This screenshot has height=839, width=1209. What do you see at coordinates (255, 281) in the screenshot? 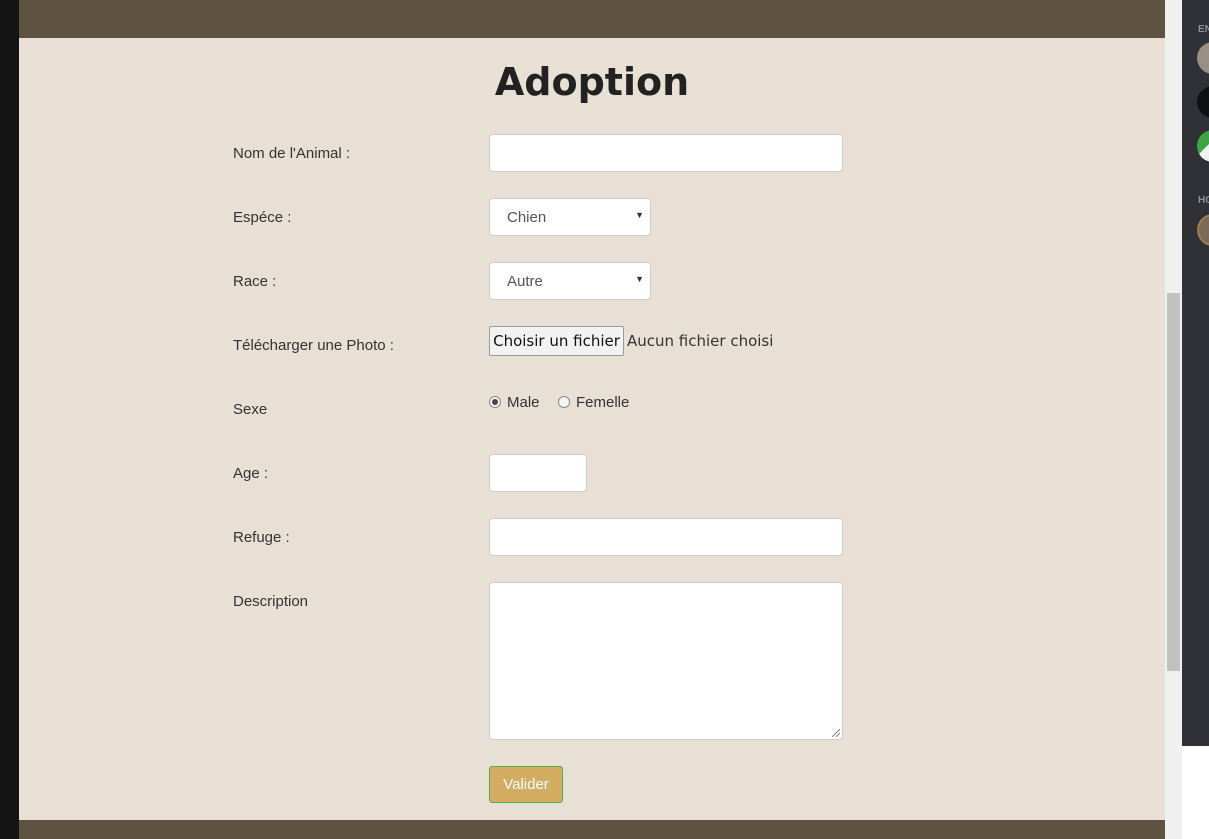
I see `race-label: Race :` at bounding box center [255, 281].